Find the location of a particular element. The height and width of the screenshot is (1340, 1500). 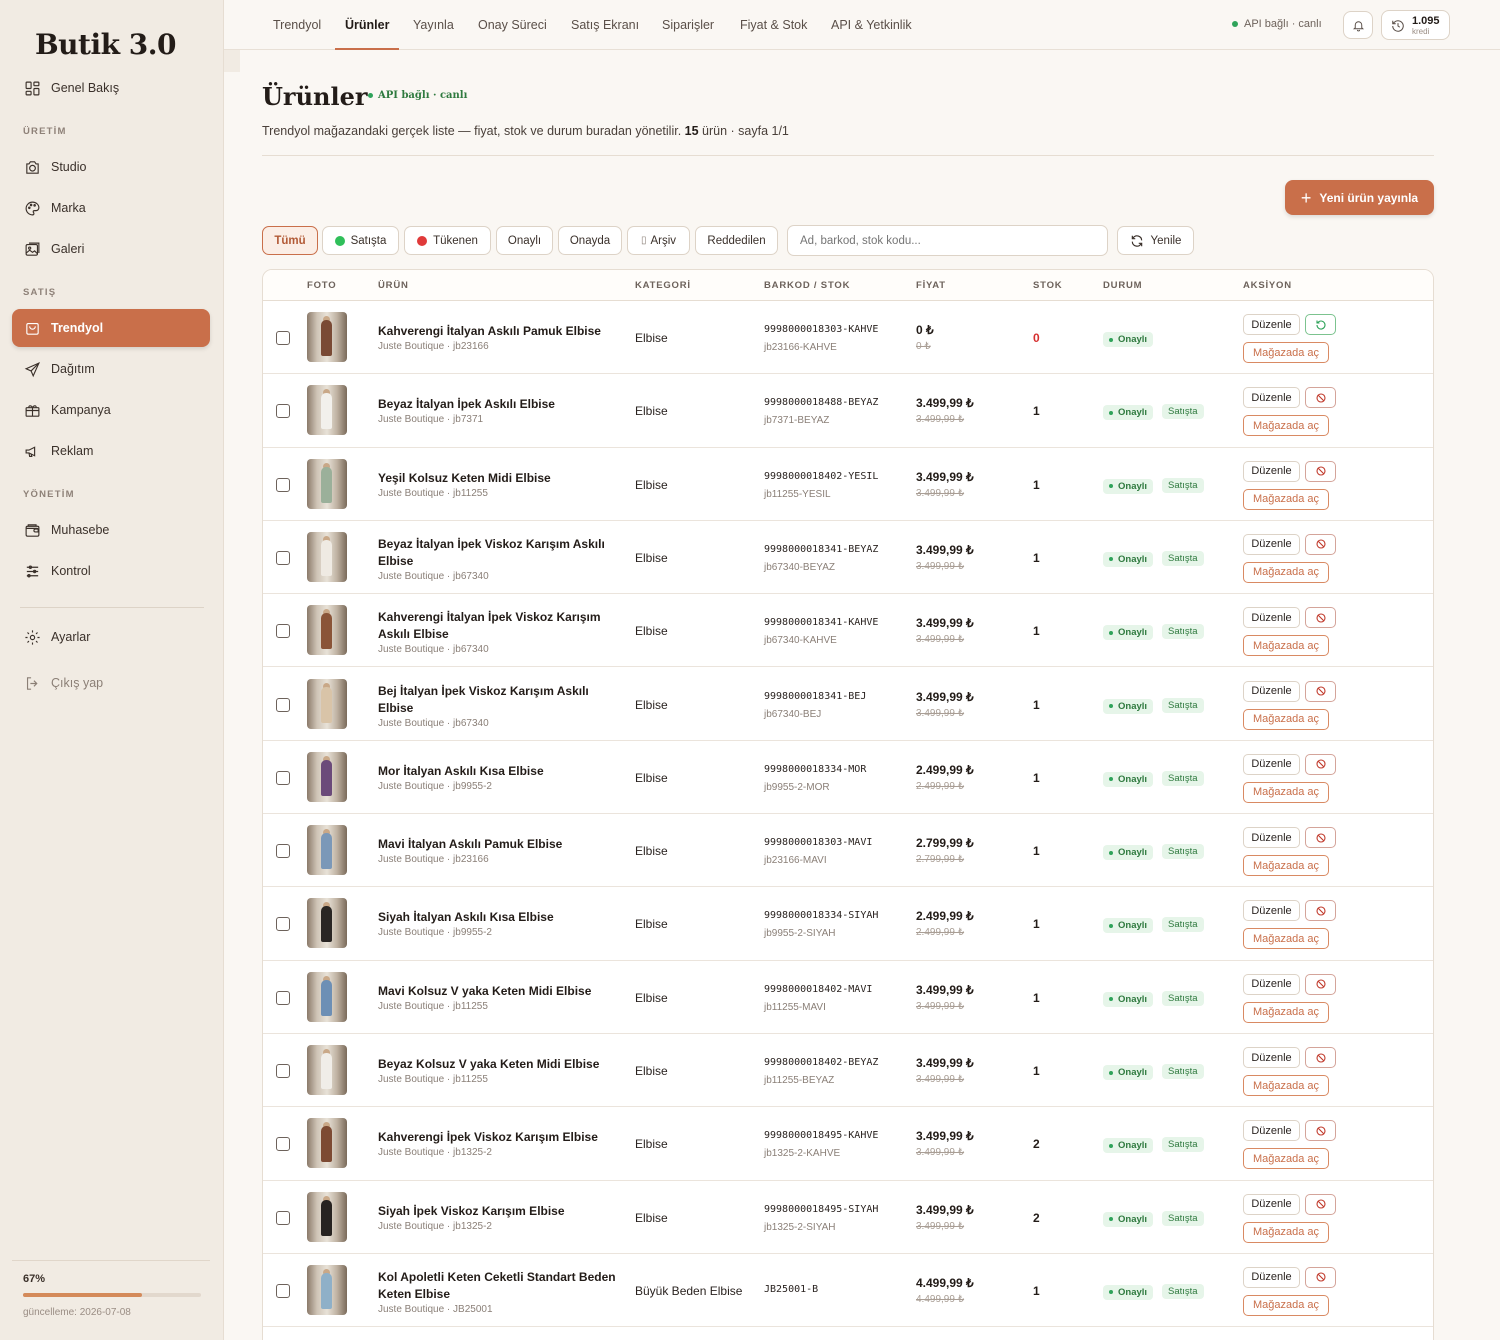

sidebar-item-trendyol: Trendyol is located at coordinates (111, 328).